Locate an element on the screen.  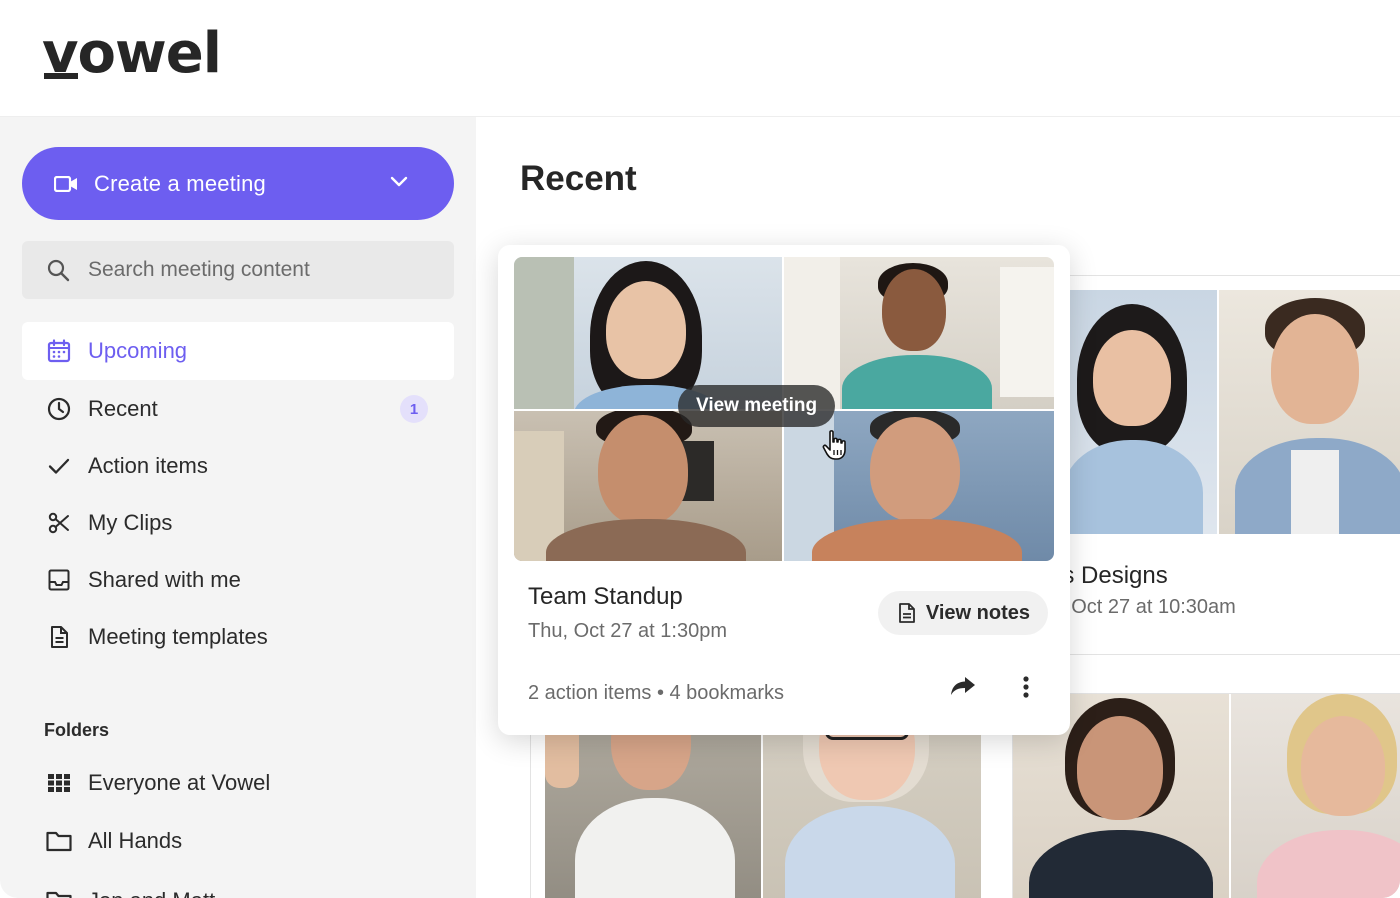
folder-item-jon-and-matt: Jon and Matt is located at coordinates (238, 885).